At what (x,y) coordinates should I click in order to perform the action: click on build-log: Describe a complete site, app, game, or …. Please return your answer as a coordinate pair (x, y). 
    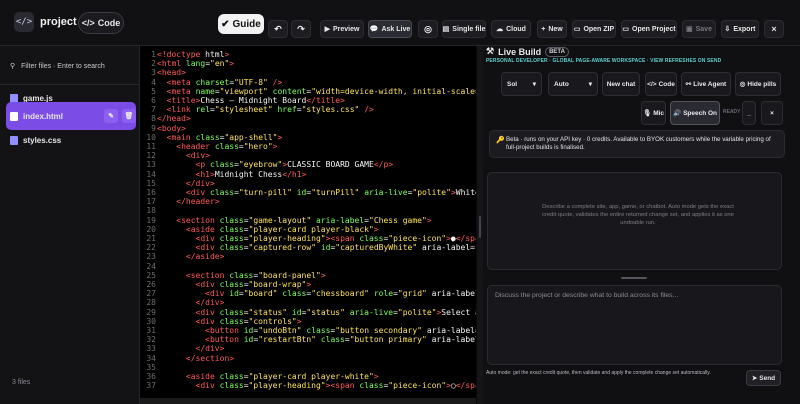
    Looking at the image, I should click on (634, 221).